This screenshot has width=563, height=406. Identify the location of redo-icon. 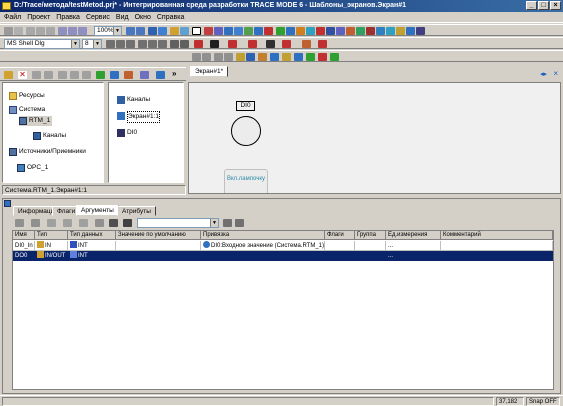
(18, 31).